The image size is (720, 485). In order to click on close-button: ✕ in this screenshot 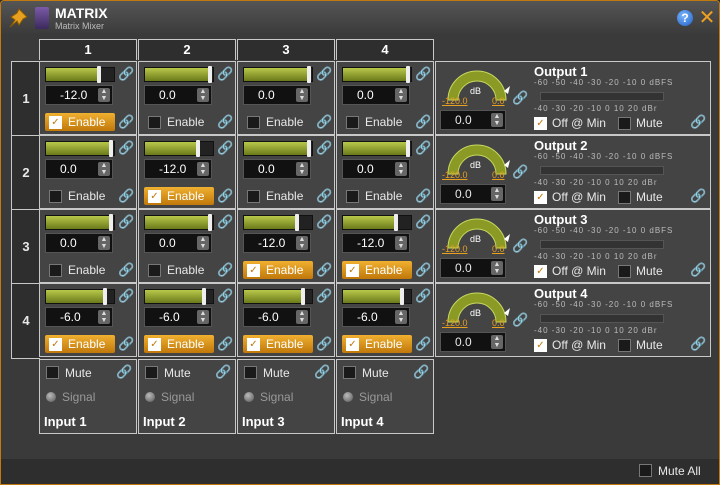, I will do `click(707, 18)`.